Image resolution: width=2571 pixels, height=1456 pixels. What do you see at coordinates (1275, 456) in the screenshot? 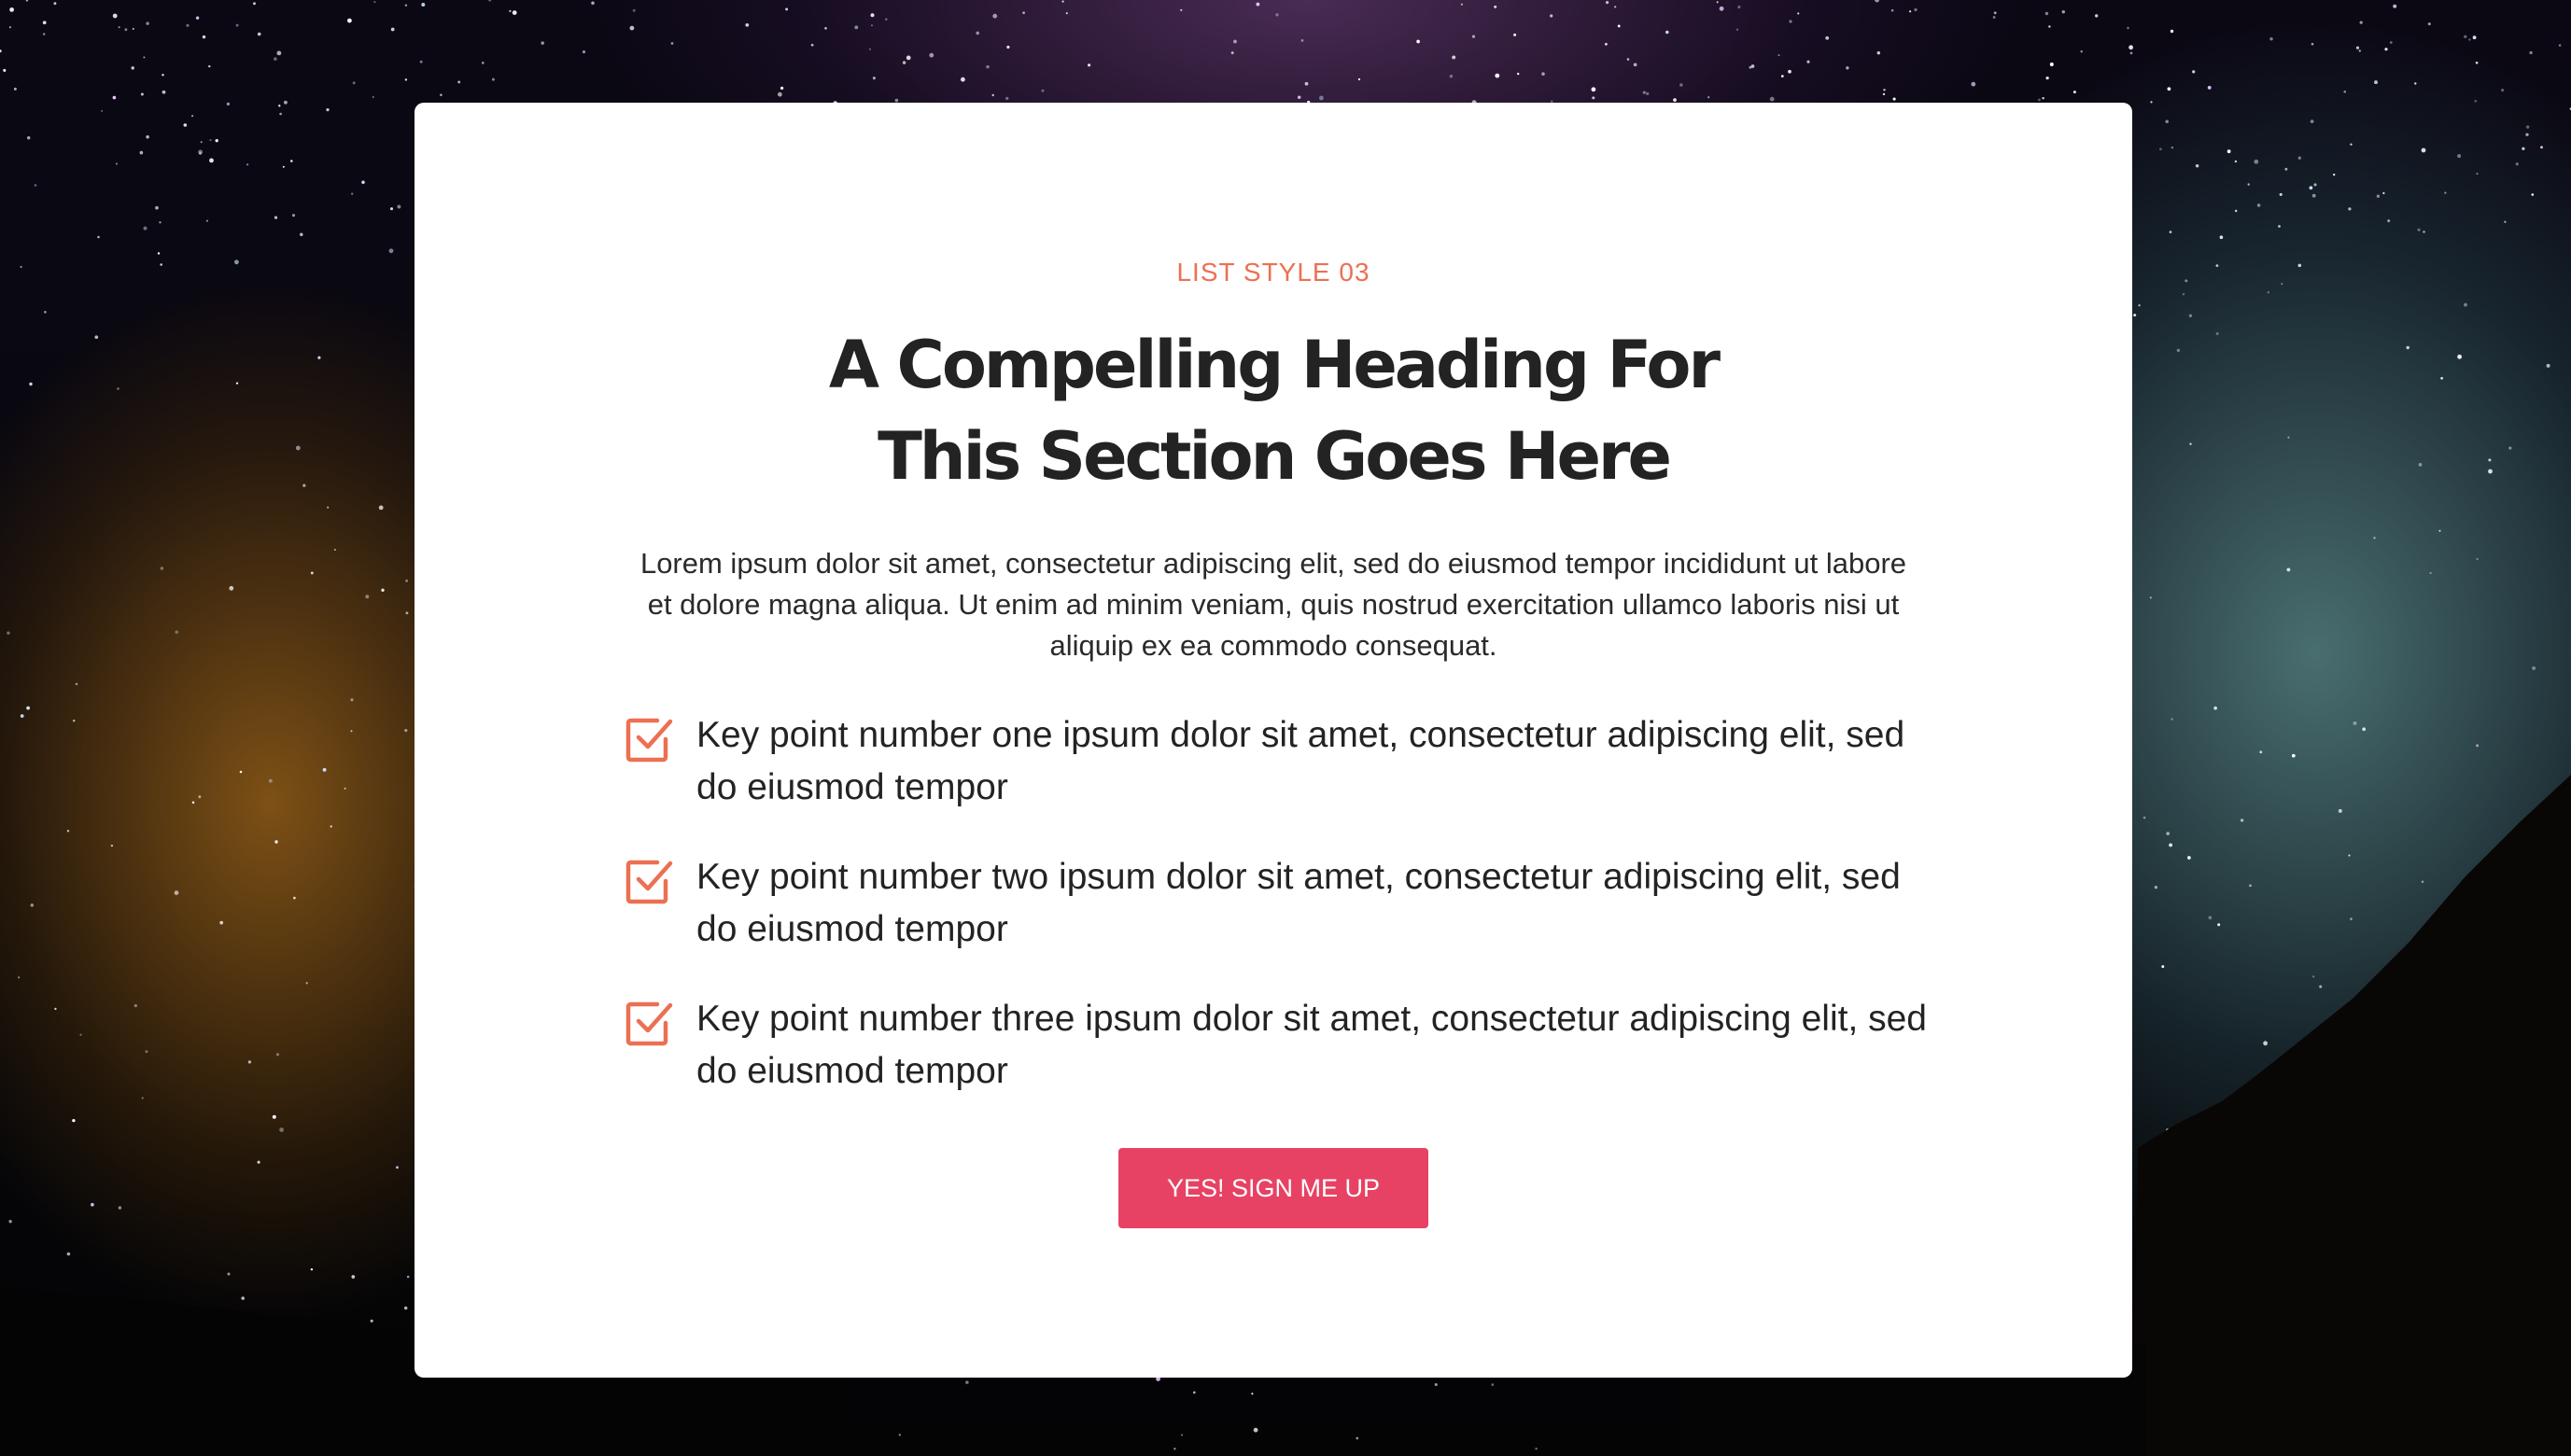
I see `section-heading-line-2: This Section Goes Here` at bounding box center [1275, 456].